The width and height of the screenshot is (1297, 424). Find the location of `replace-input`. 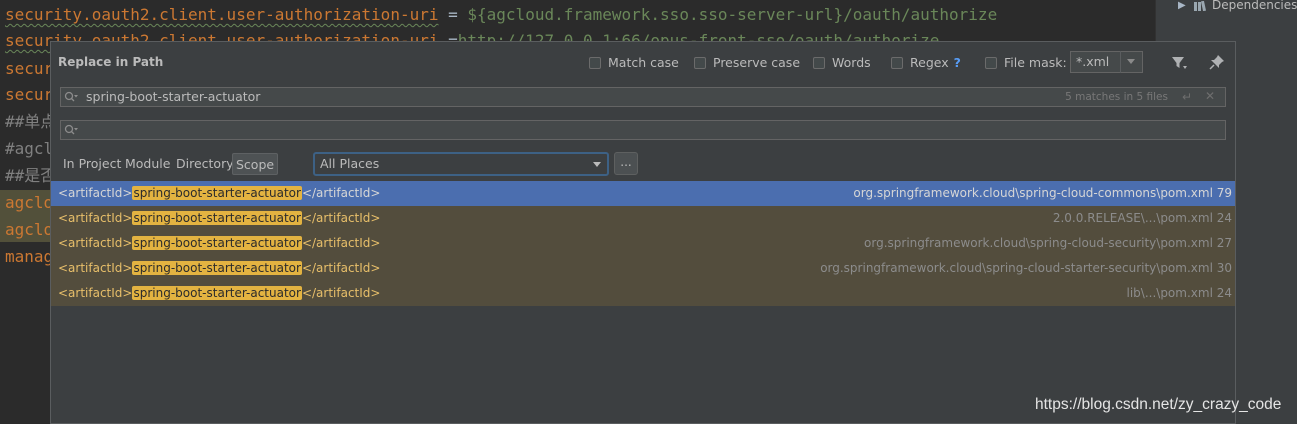

replace-input is located at coordinates (643, 130).